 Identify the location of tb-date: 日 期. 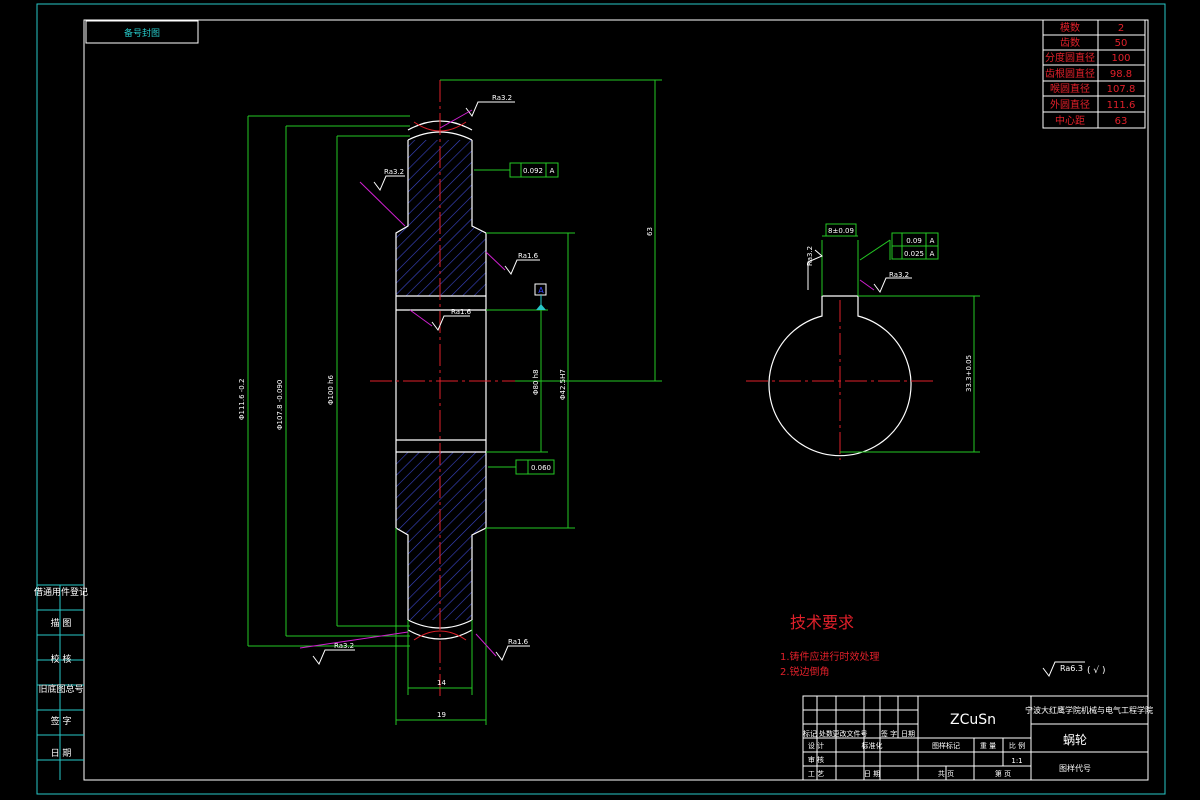
(872, 774).